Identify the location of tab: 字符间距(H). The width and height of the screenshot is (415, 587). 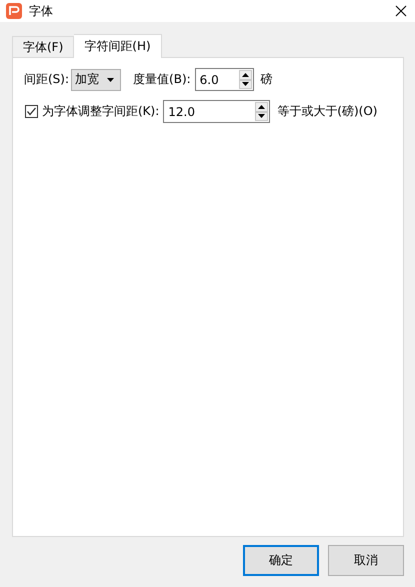
(118, 46).